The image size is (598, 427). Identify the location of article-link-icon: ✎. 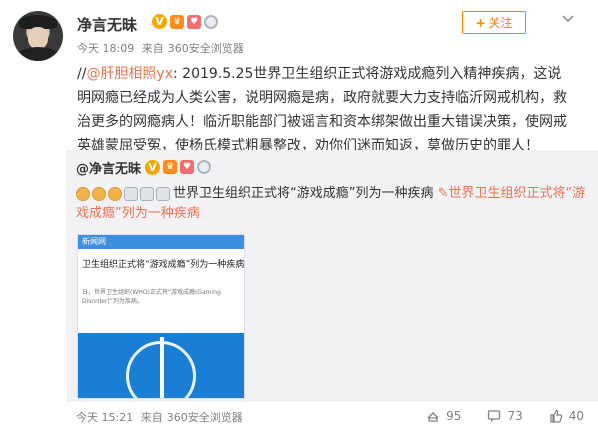
(443, 193).